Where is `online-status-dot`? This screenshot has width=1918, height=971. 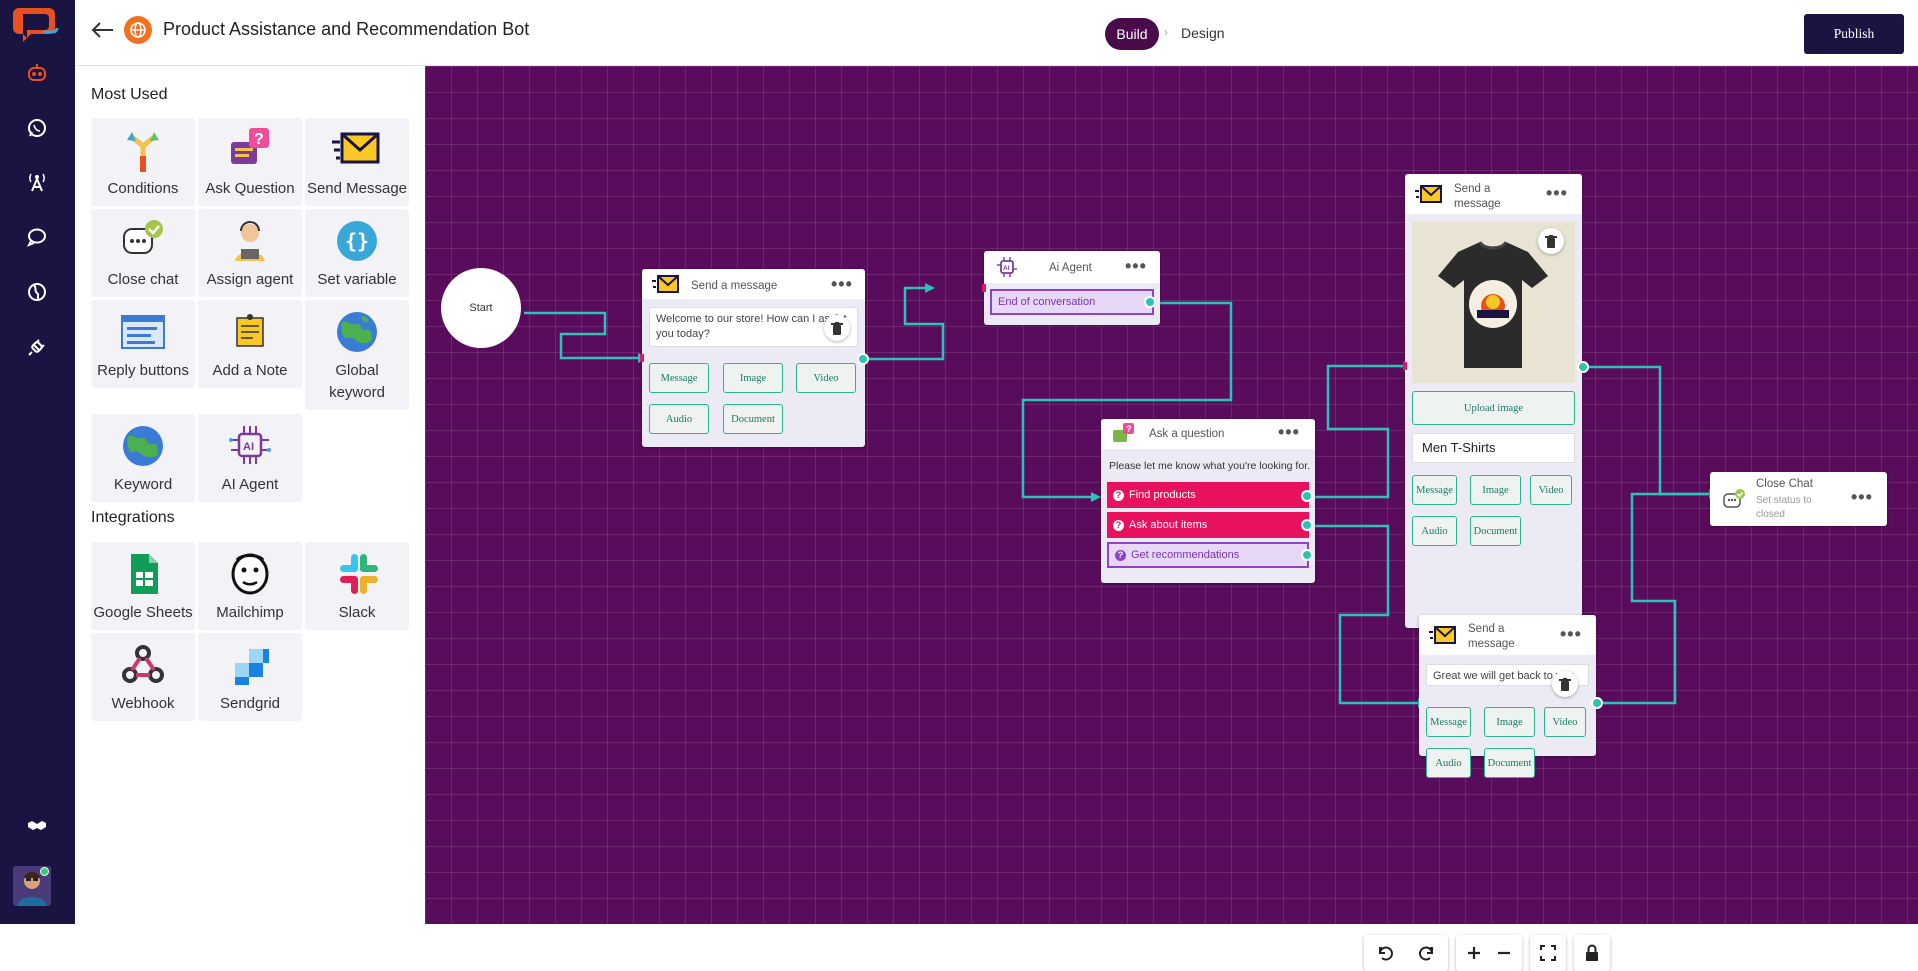 online-status-dot is located at coordinates (44, 871).